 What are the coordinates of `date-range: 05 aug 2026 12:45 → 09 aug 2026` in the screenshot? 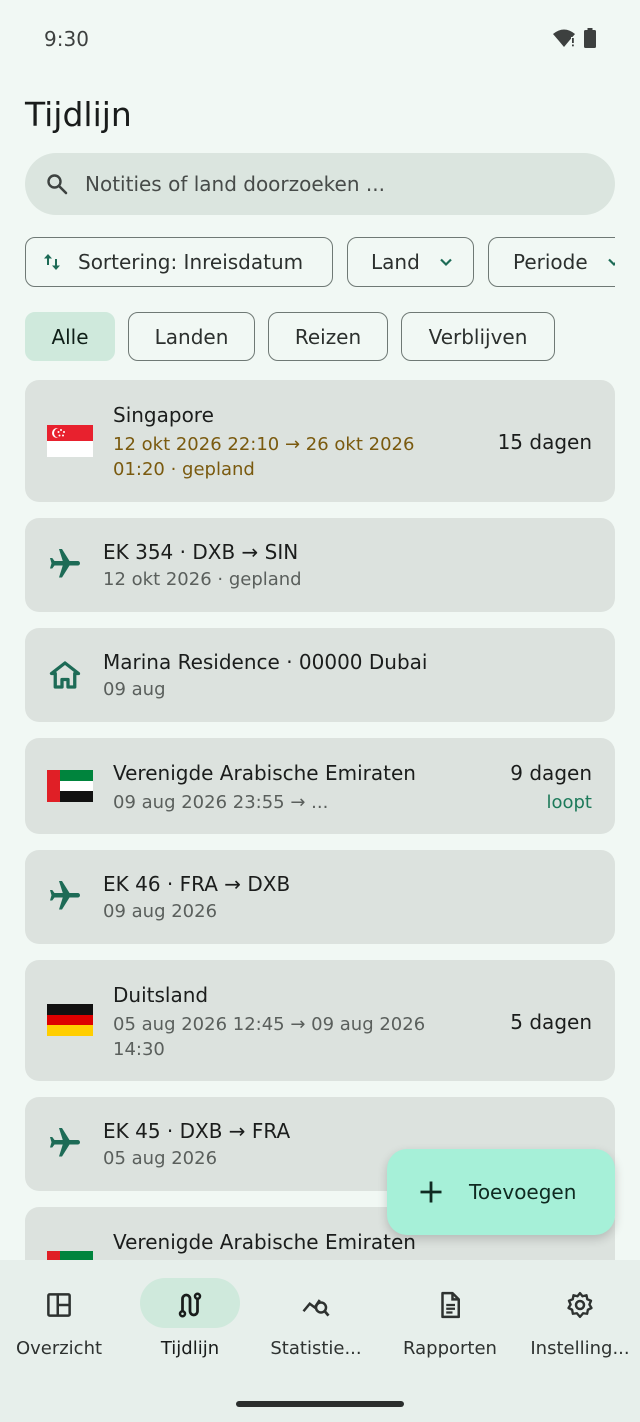 It's located at (269, 1024).